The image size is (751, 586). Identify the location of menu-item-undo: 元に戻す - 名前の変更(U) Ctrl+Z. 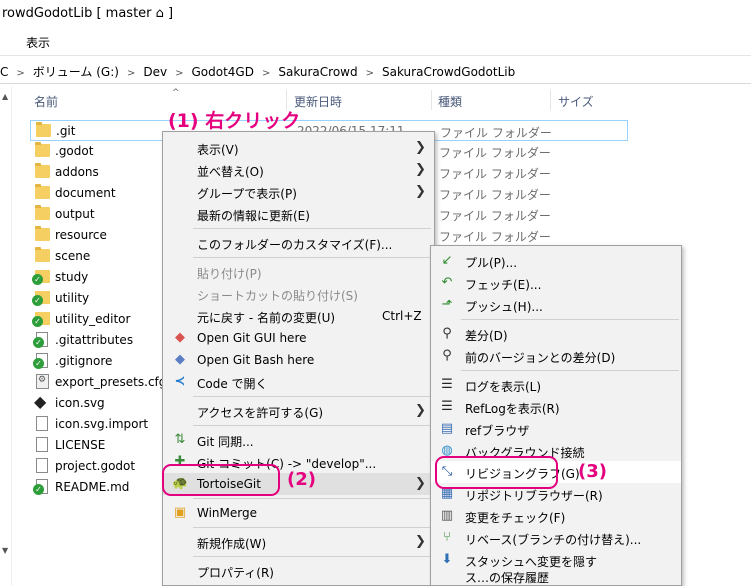
(298, 316).